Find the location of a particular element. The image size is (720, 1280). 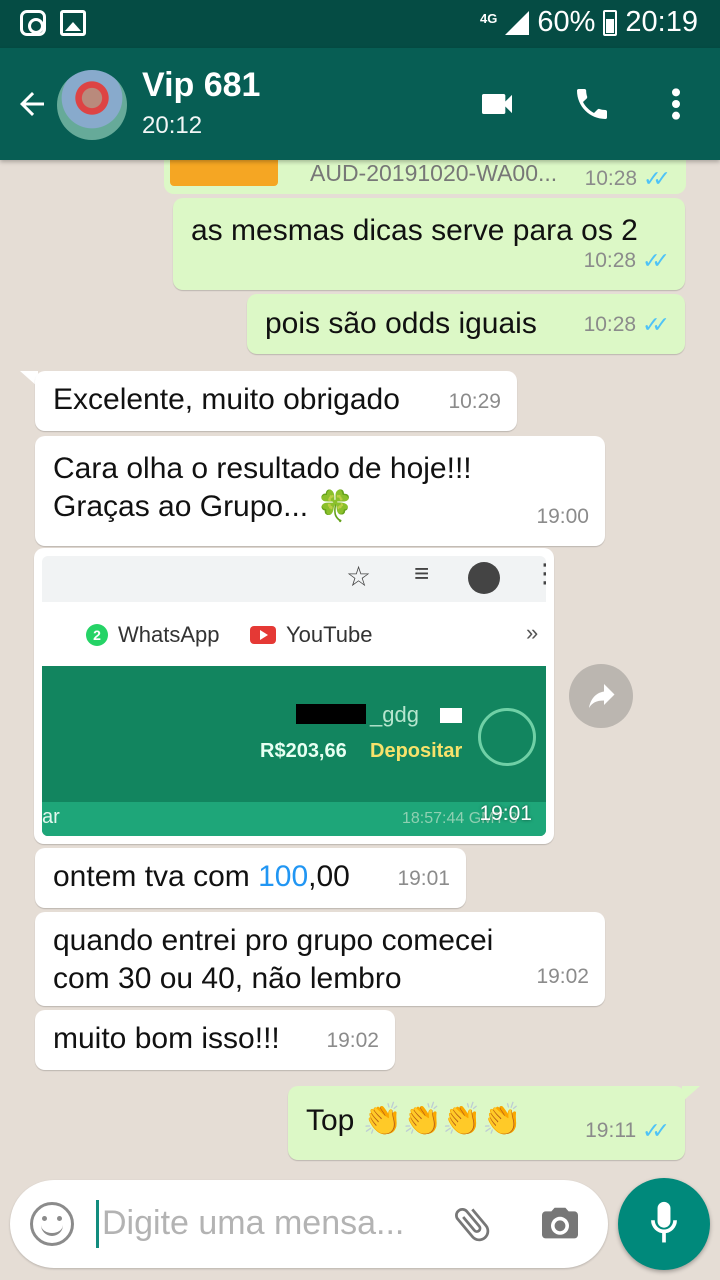

contact-name: Vip 681 is located at coordinates (201, 85).